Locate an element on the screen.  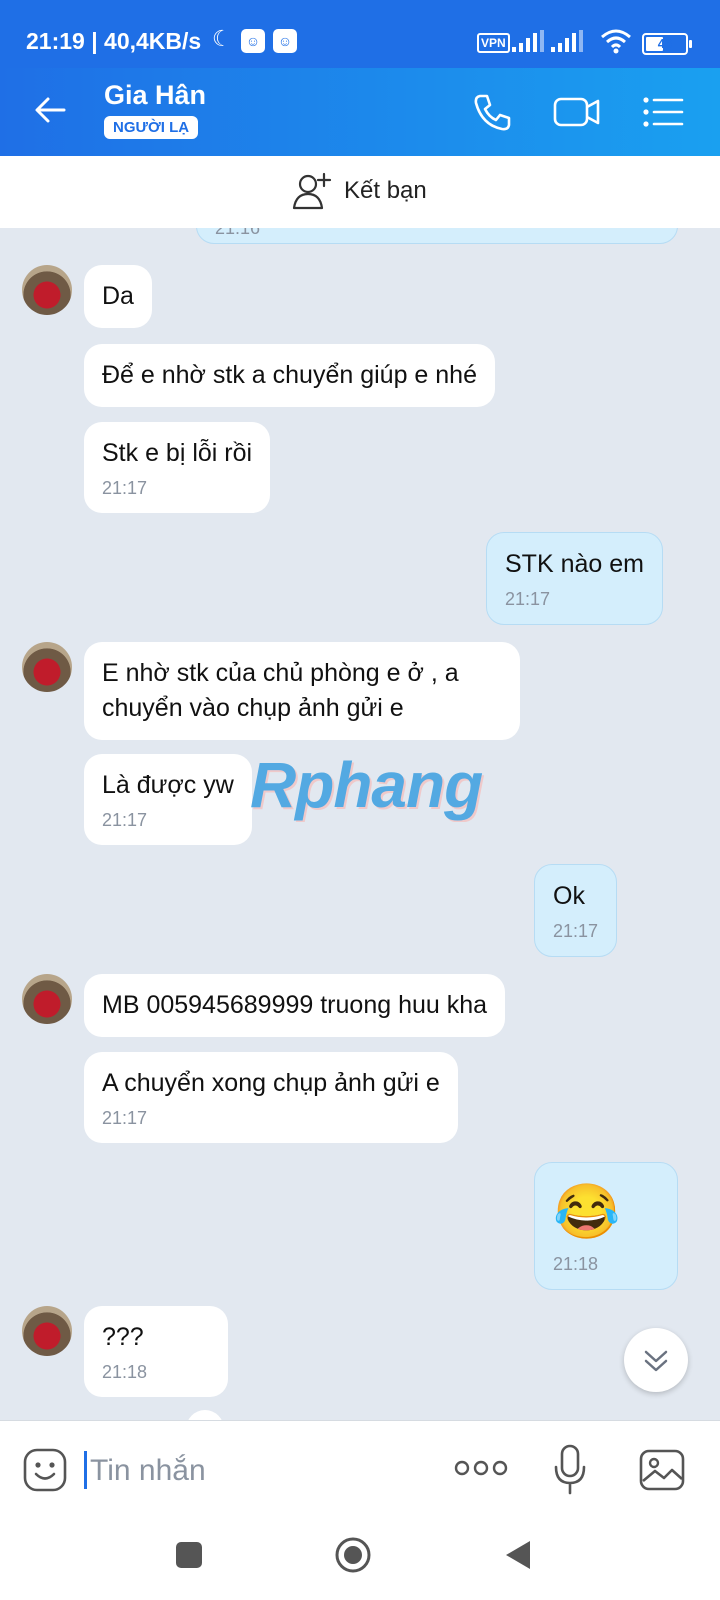
contact-name: Gia Hân is located at coordinates (155, 95).